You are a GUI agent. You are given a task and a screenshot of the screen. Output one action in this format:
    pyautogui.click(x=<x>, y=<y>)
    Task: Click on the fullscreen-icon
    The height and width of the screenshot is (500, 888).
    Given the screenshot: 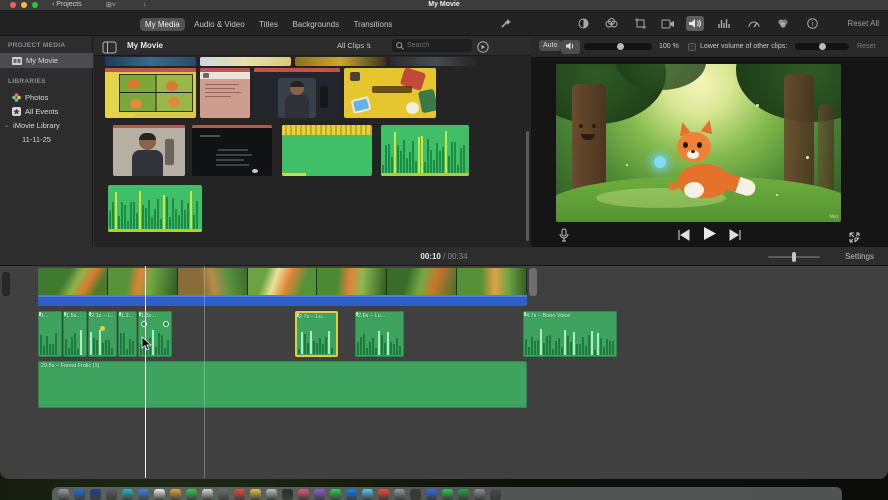 What is the action you would take?
    pyautogui.click(x=854, y=239)
    